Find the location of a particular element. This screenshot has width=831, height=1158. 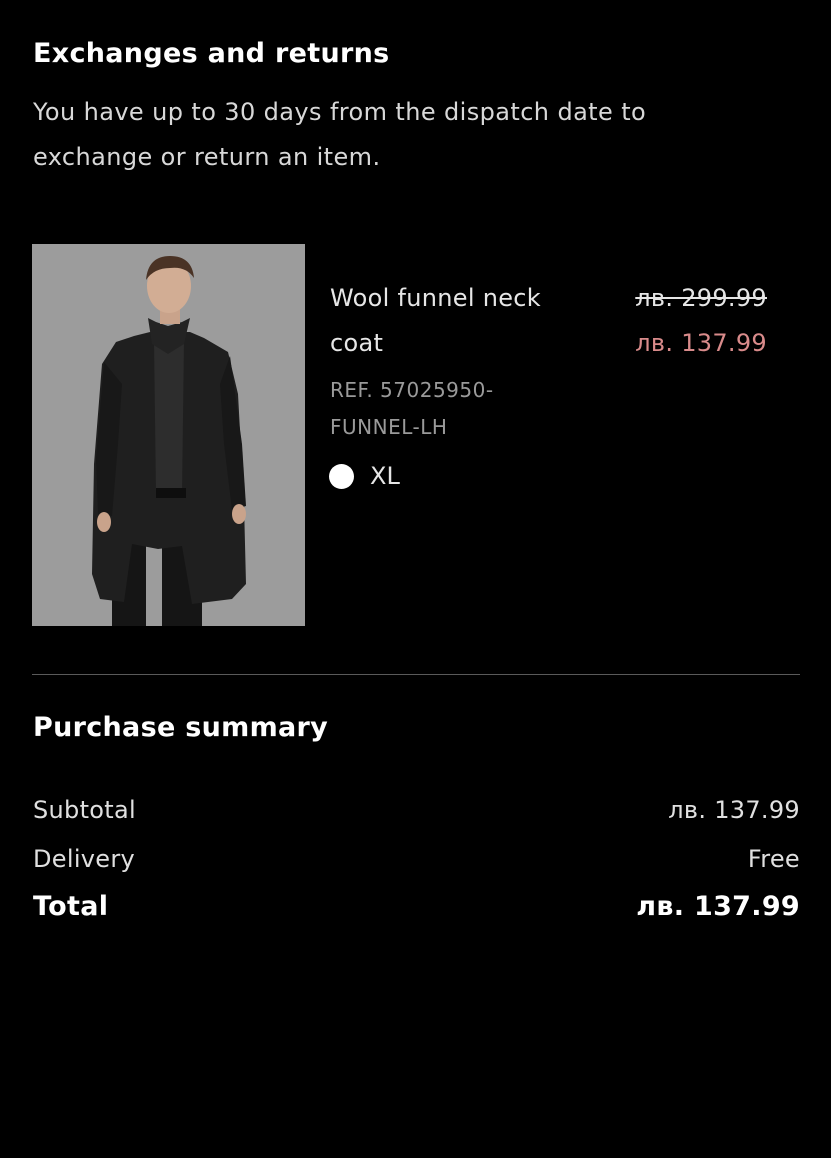

size-label: XL is located at coordinates (385, 476).